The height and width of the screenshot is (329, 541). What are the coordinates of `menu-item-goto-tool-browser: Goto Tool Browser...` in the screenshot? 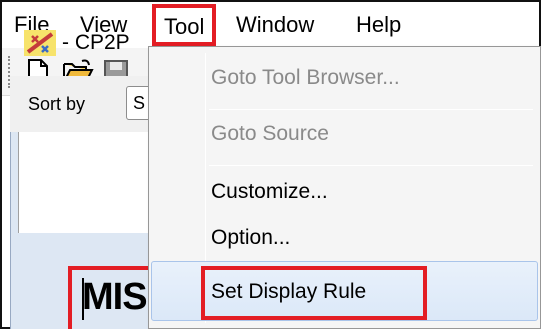 It's located at (305, 77).